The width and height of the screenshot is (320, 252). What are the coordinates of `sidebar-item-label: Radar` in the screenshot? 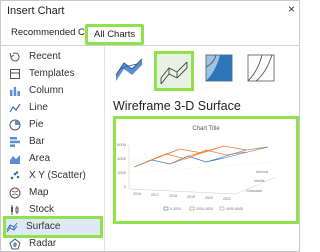 It's located at (43, 243).